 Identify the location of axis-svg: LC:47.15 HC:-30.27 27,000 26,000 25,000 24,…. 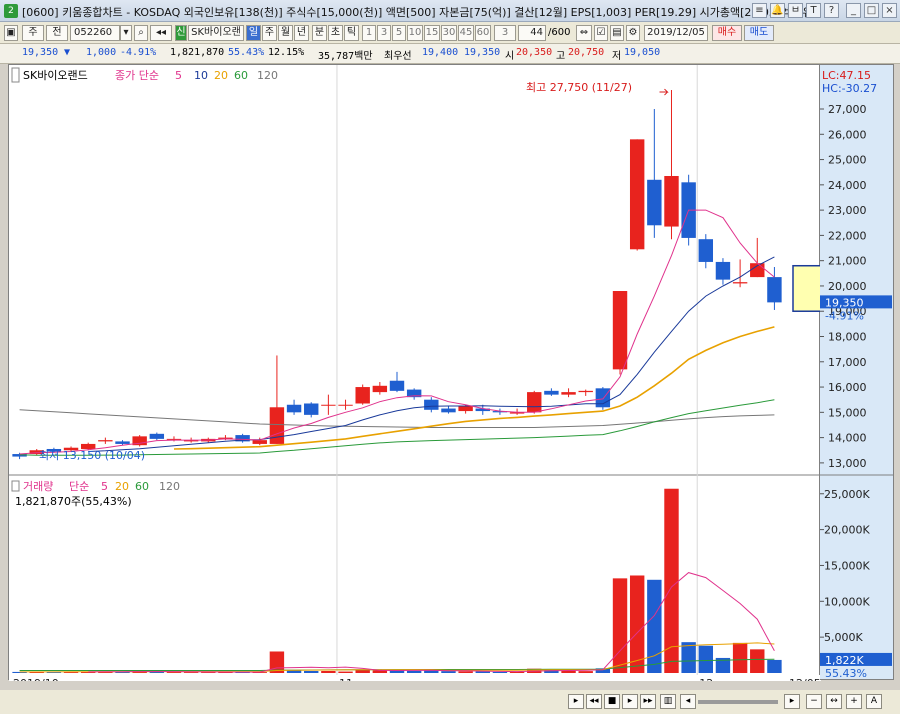
(857, 374).